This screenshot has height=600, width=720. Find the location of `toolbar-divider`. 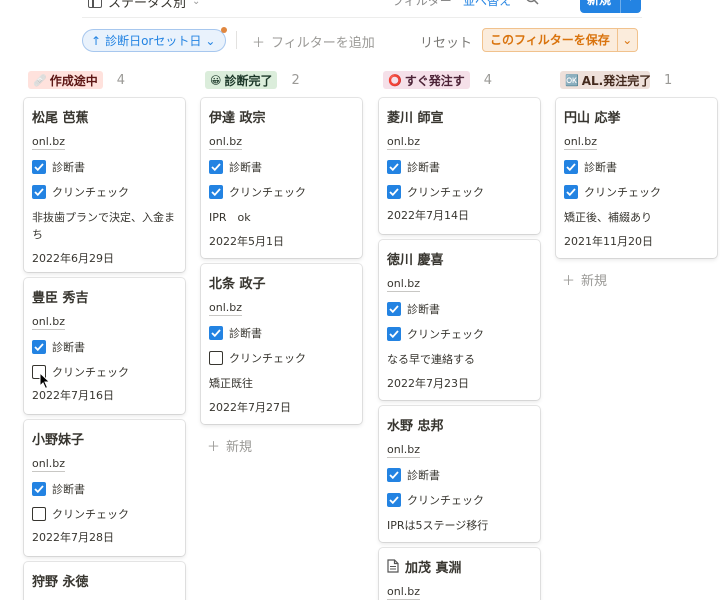

toolbar-divider is located at coordinates (362, 17).